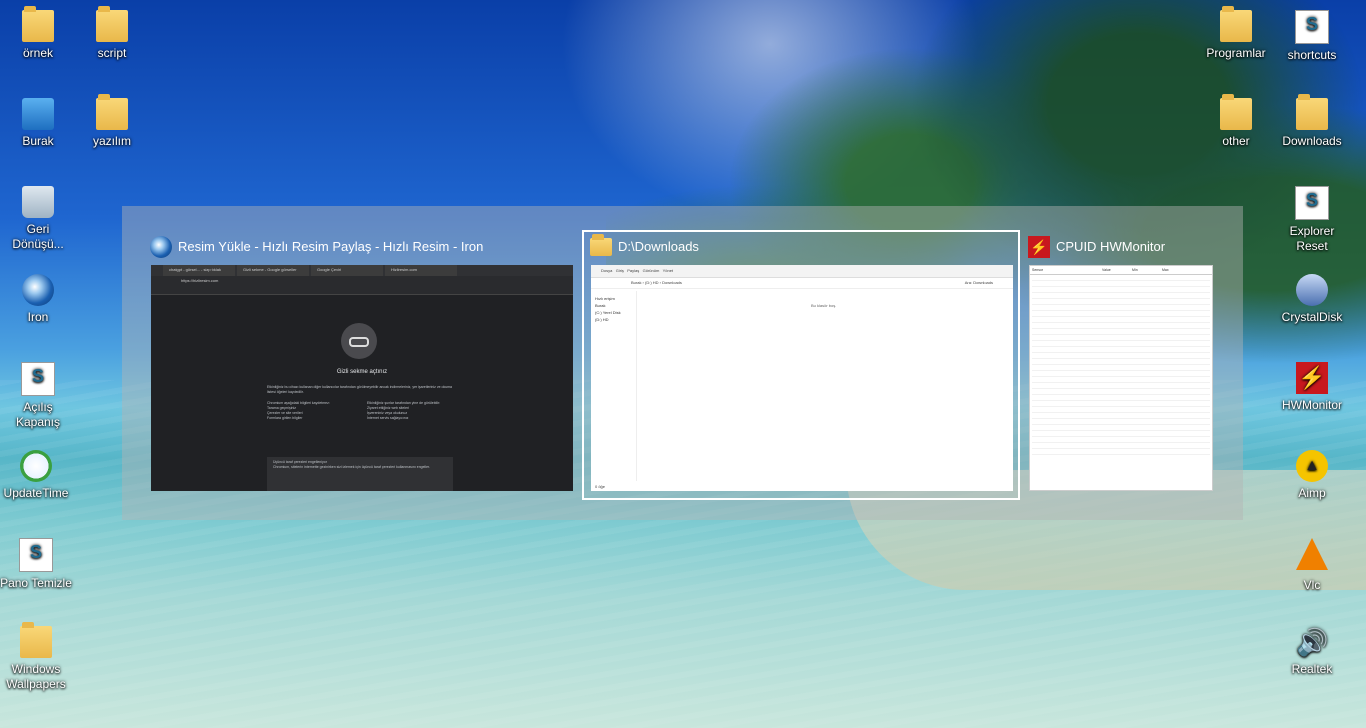 Image resolution: width=1366 pixels, height=728 pixels. I want to click on desktop-icon-realtek: 🔊 Realtek, so click(1312, 651).